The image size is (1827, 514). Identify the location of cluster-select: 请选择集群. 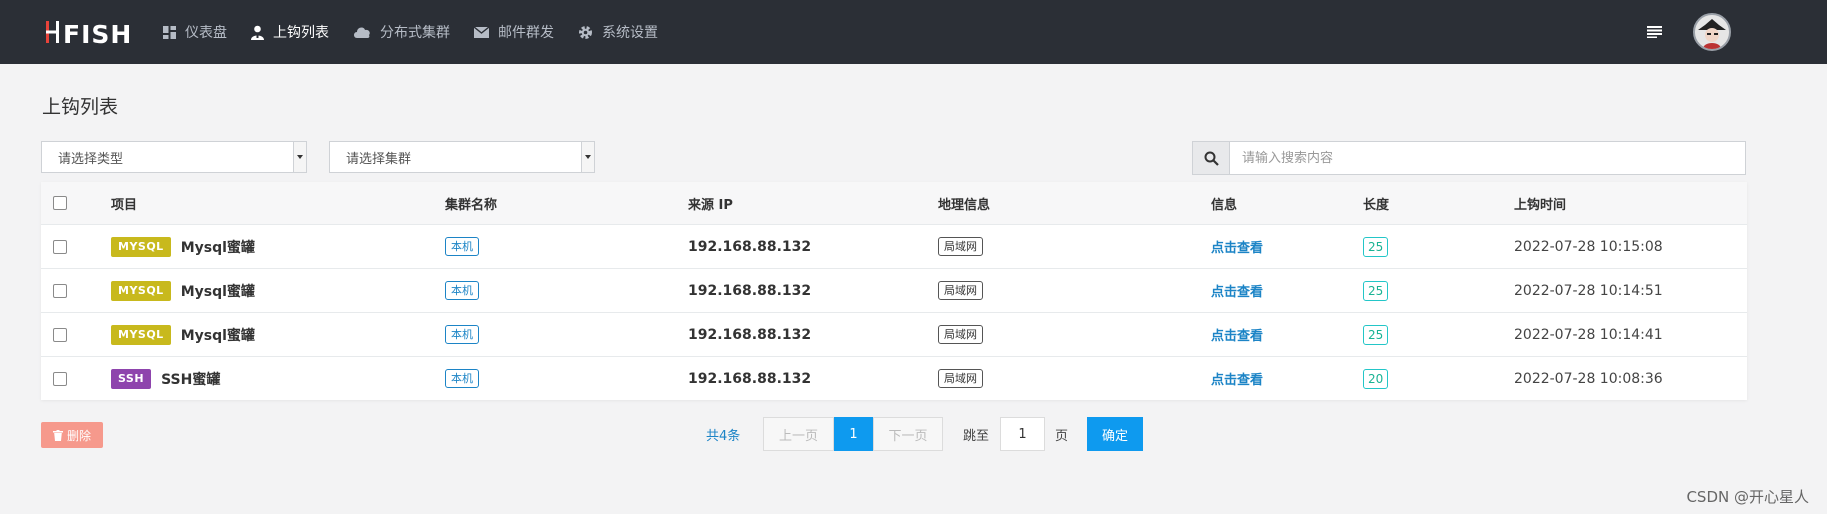
(462, 157).